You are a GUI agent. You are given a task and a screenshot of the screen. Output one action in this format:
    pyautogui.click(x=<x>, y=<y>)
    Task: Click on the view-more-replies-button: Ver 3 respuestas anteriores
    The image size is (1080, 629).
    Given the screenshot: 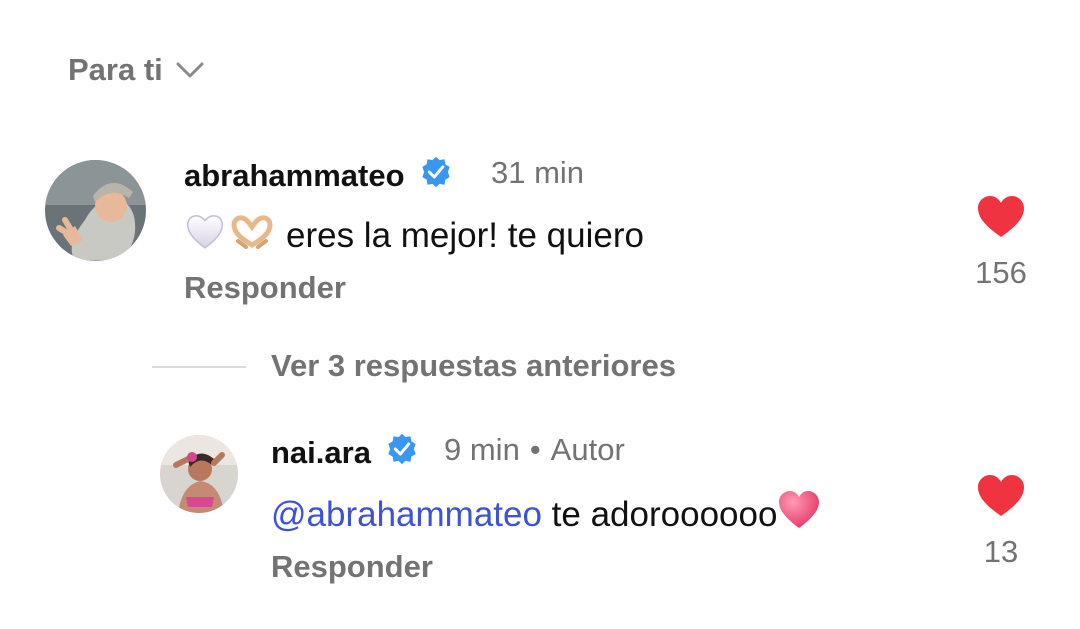 What is the action you would take?
    pyautogui.click(x=473, y=366)
    